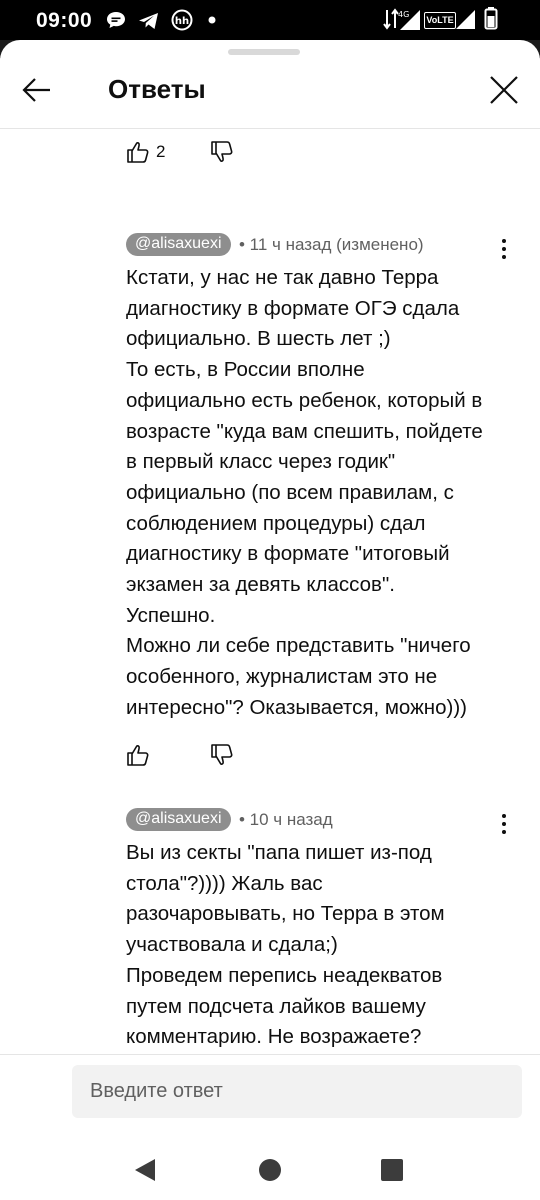 The image size is (540, 1200). I want to click on data-arrows-icon, so click(391, 19).